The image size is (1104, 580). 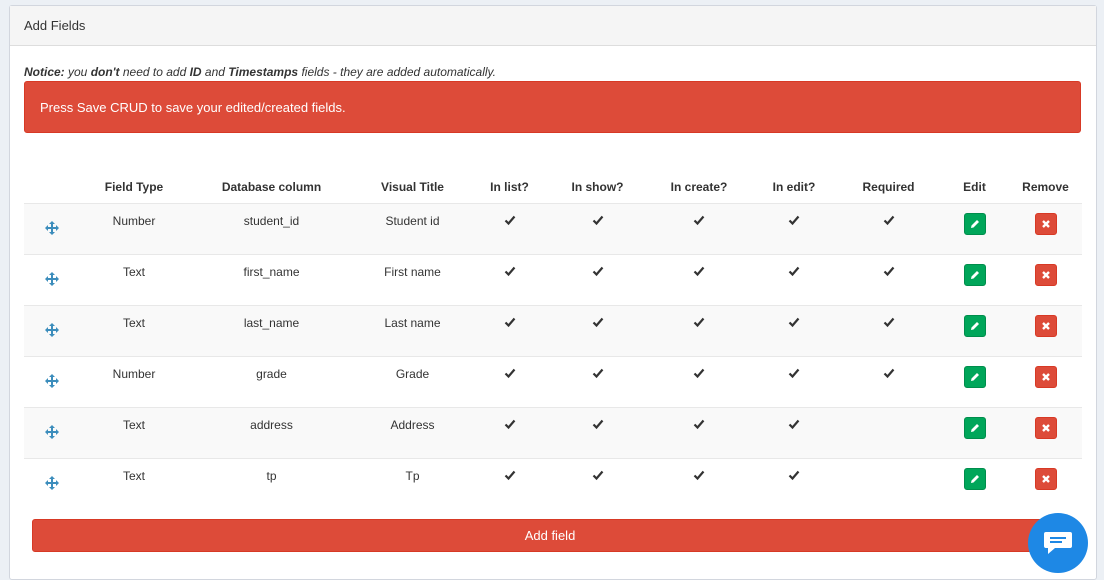 I want to click on table-row: Text tp Tp, so click(x=553, y=484).